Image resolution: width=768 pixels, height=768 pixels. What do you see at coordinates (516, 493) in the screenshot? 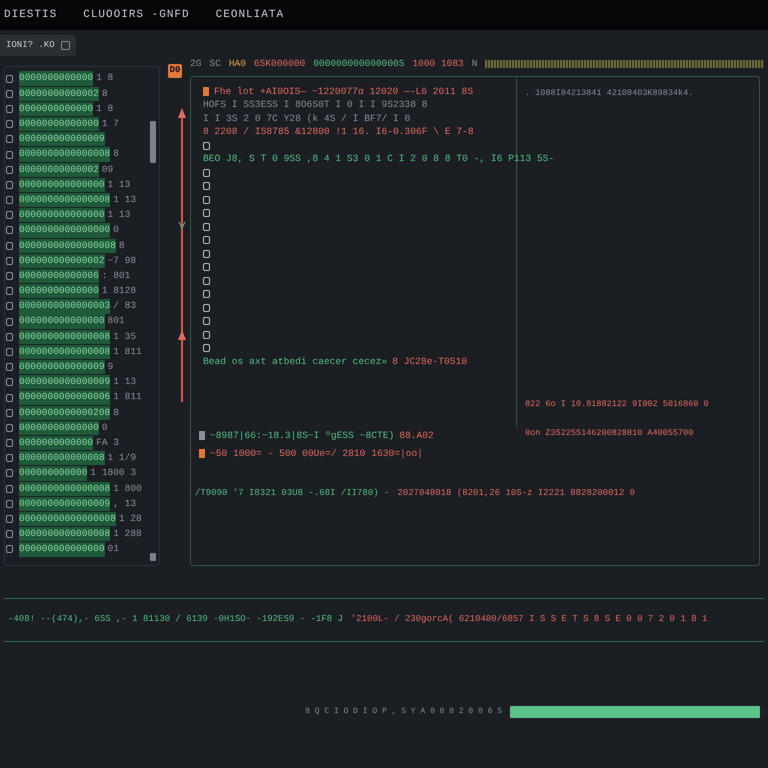
I see `log-text: 2027048018 (8201,26 10S-z I2221 8828200012 0` at bounding box center [516, 493].